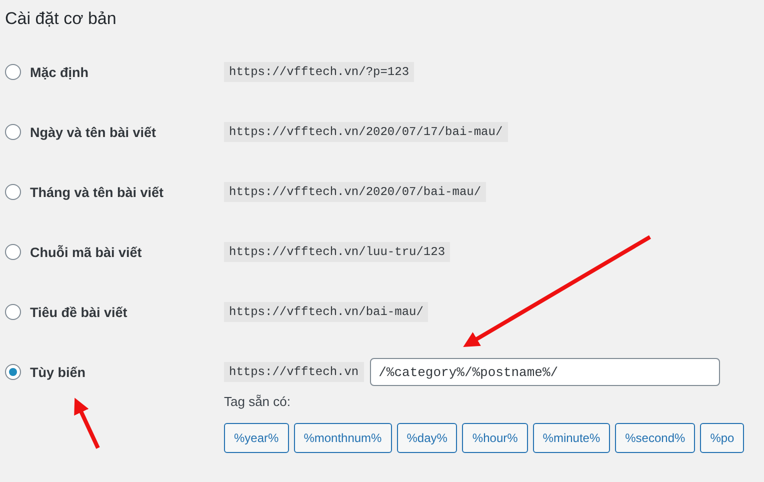  Describe the element at coordinates (256, 438) in the screenshot. I see `tag-button: %year%` at that location.